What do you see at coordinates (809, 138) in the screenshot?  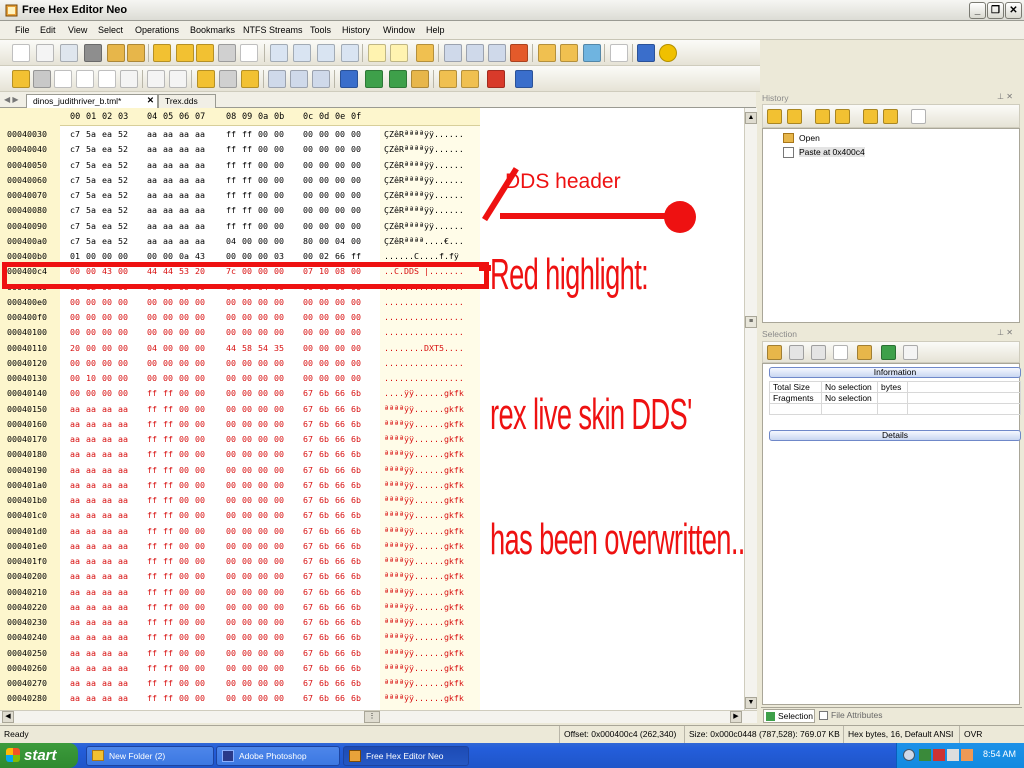 I see `history-item-open: Open` at bounding box center [809, 138].